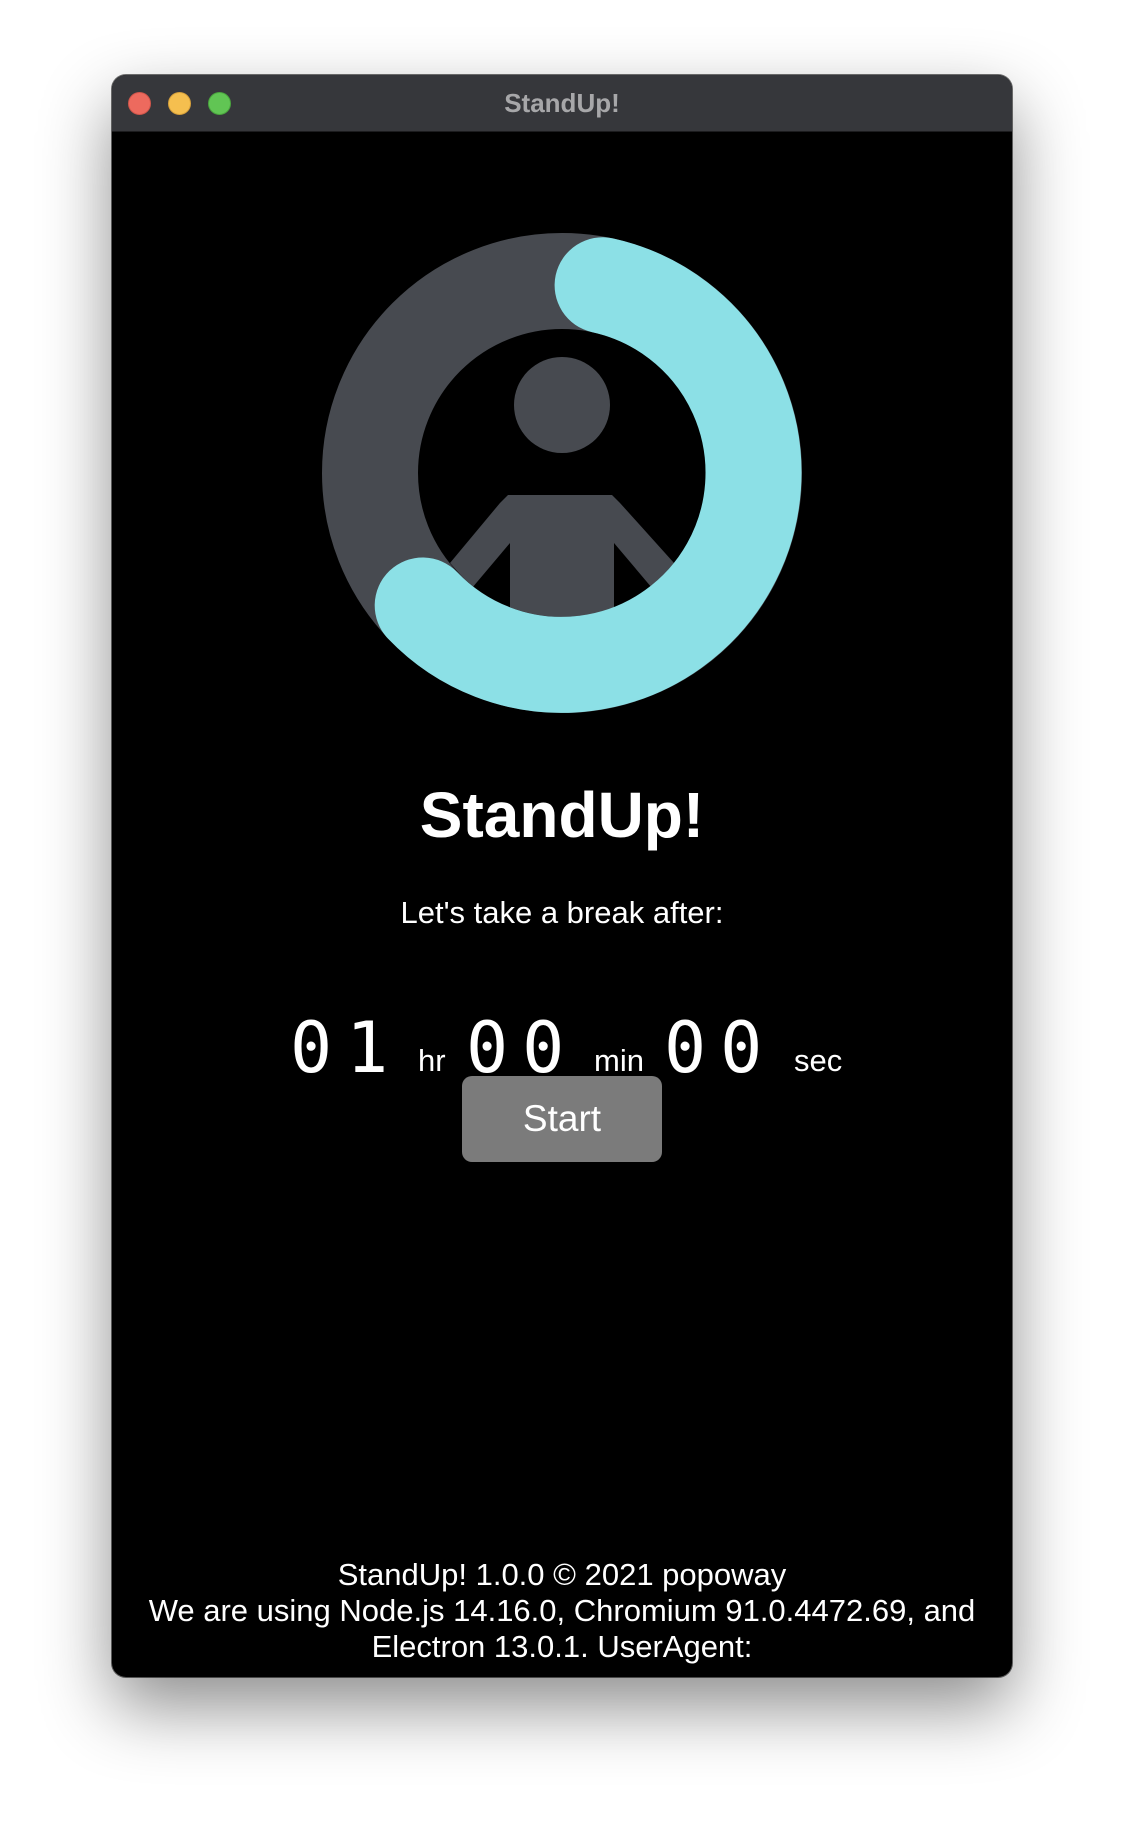 The height and width of the screenshot is (1824, 1124). Describe the element at coordinates (562, 815) in the screenshot. I see `app-title: StandUp!` at that location.